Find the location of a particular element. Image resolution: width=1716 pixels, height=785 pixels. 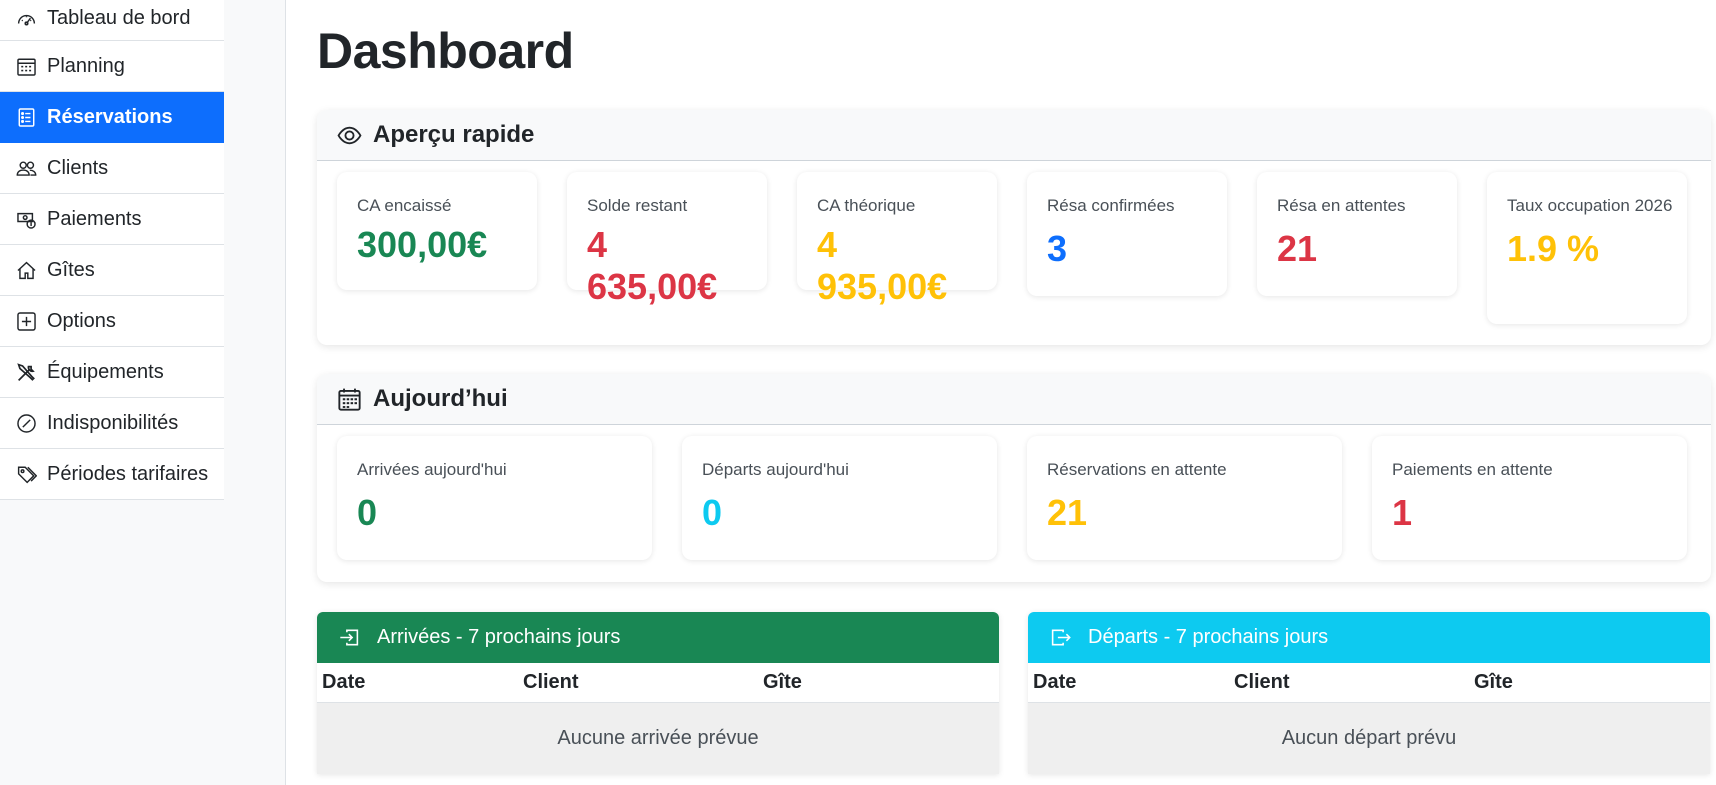

stat-label: Arrivées aujourd'hui is located at coordinates (432, 469).